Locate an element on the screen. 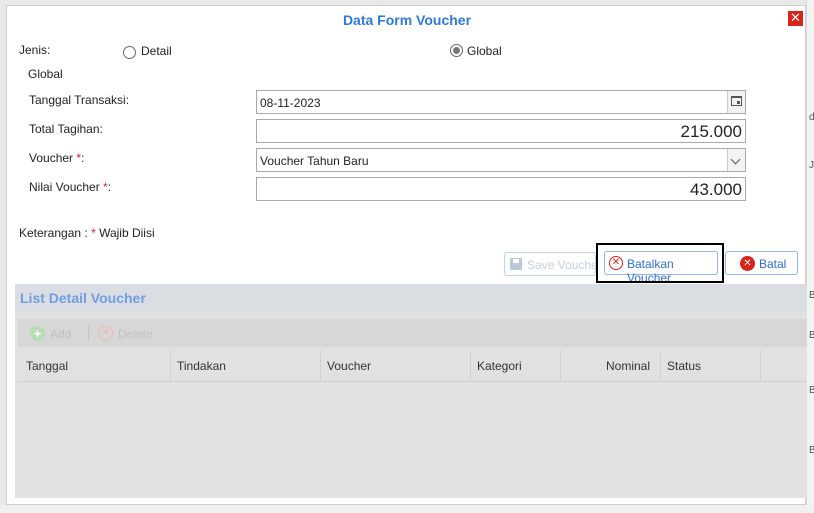  radio-global-label: Global is located at coordinates (484, 51).